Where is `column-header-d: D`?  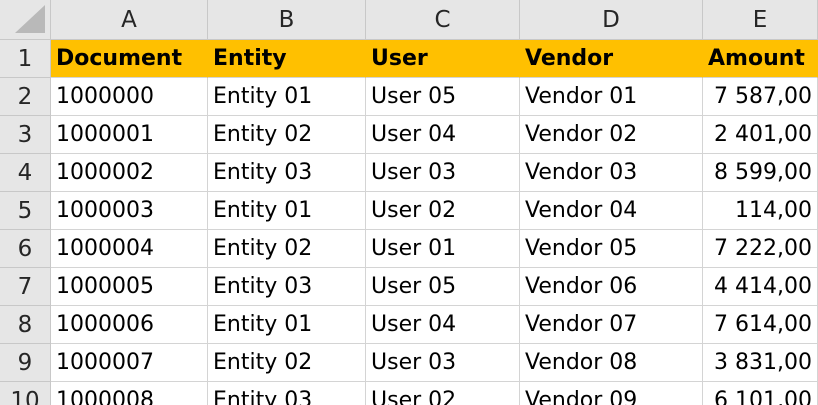 column-header-d: D is located at coordinates (611, 20).